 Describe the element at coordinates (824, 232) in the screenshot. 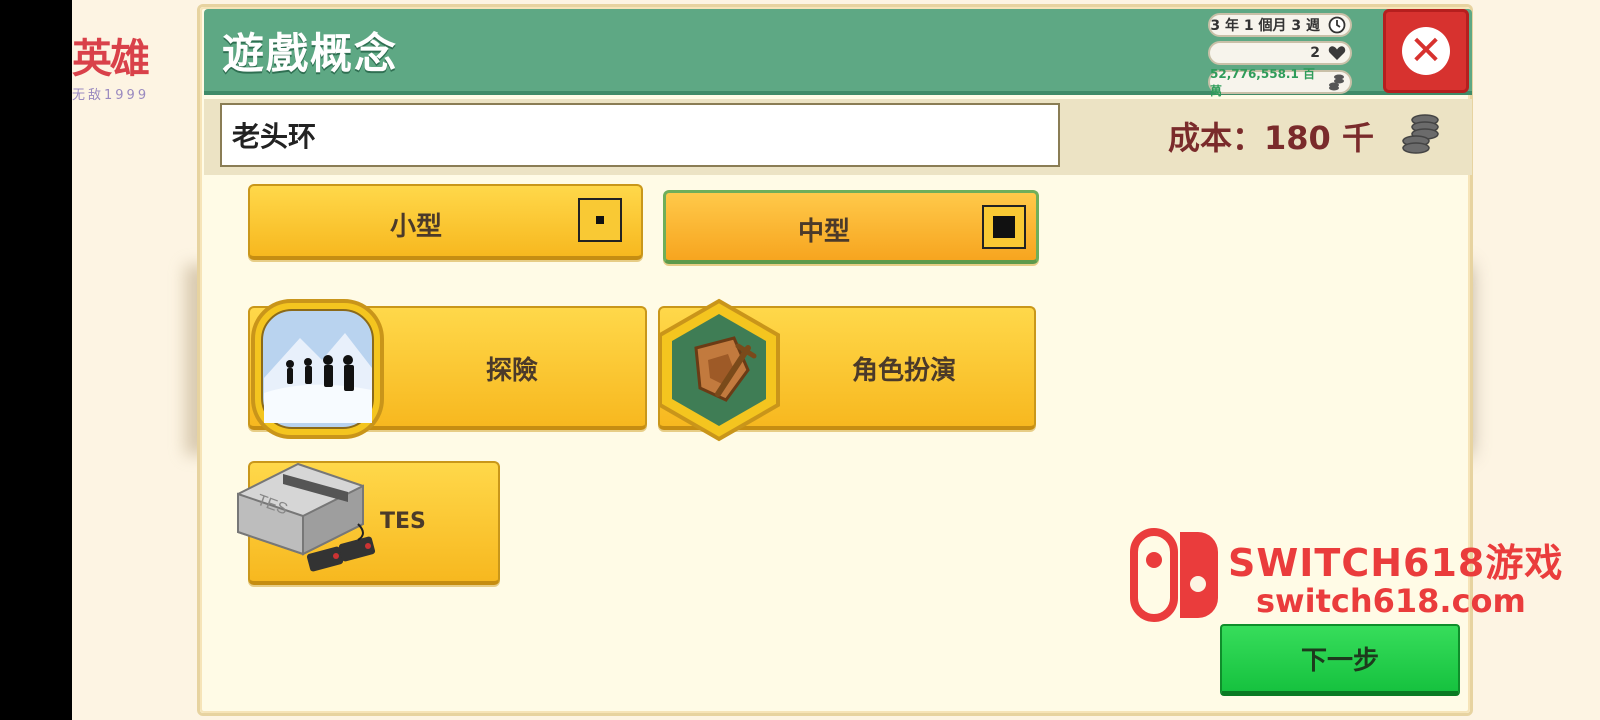

I see `size-medium-label: 中型` at that location.